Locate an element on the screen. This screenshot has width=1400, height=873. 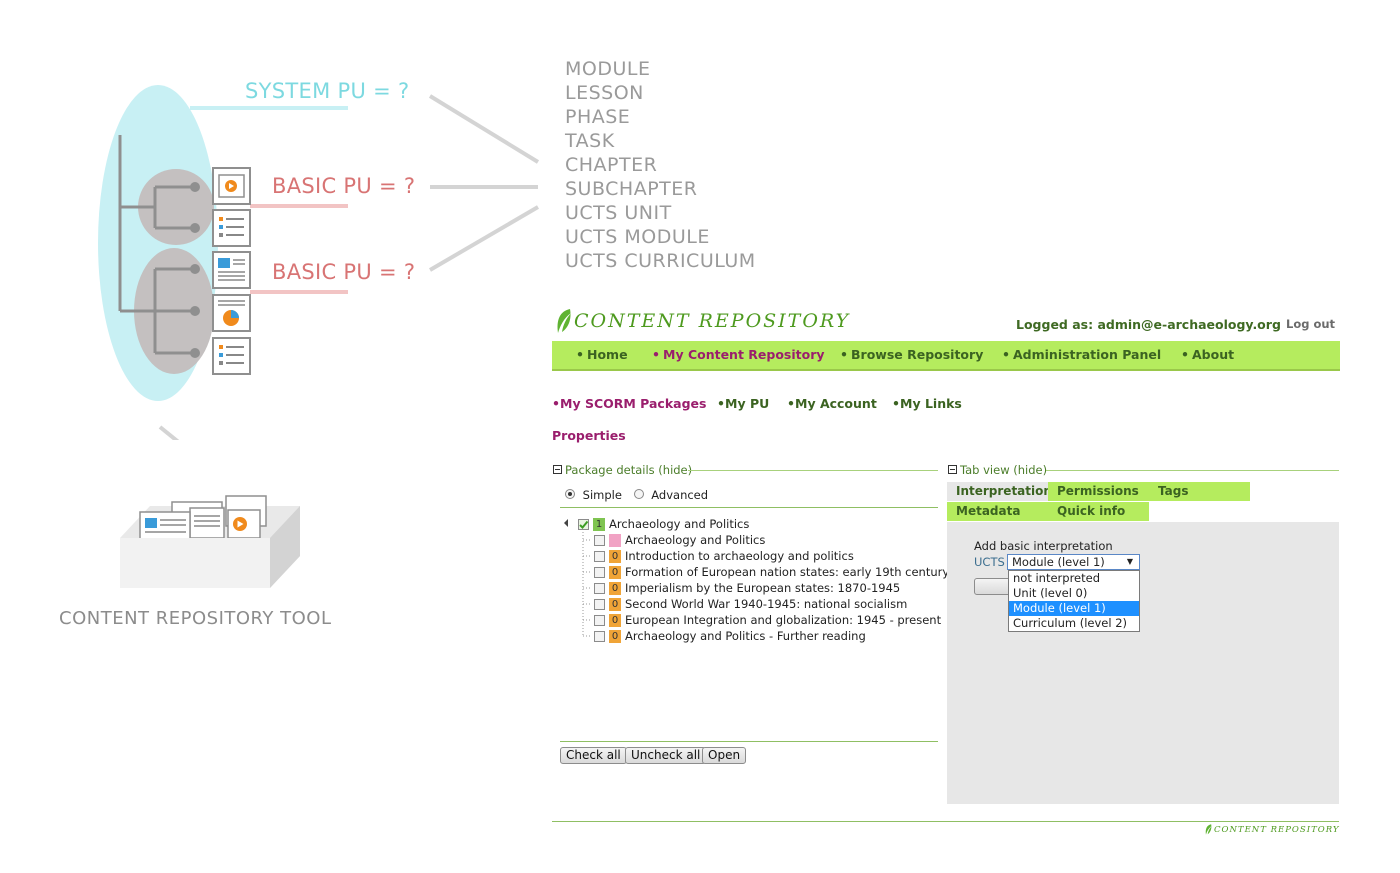
system-pu-label: SYSTEM PU = ? is located at coordinates (327, 91).